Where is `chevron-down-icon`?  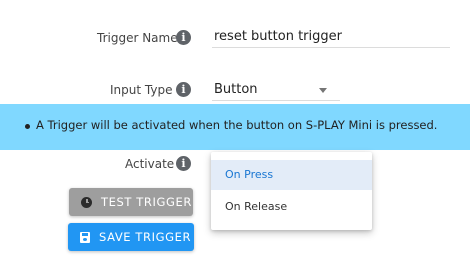
chevron-down-icon is located at coordinates (323, 90).